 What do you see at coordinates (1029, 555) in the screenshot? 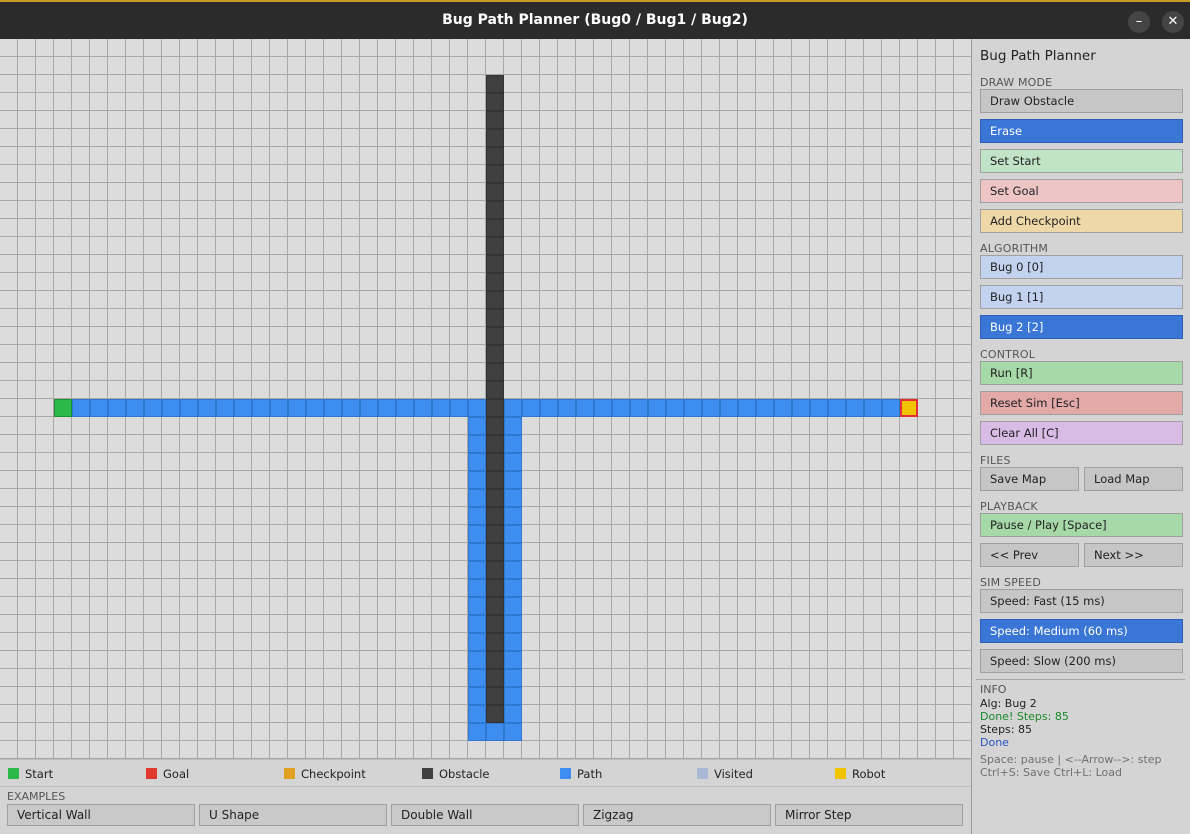
I see `prev-step-button: << Prev` at bounding box center [1029, 555].